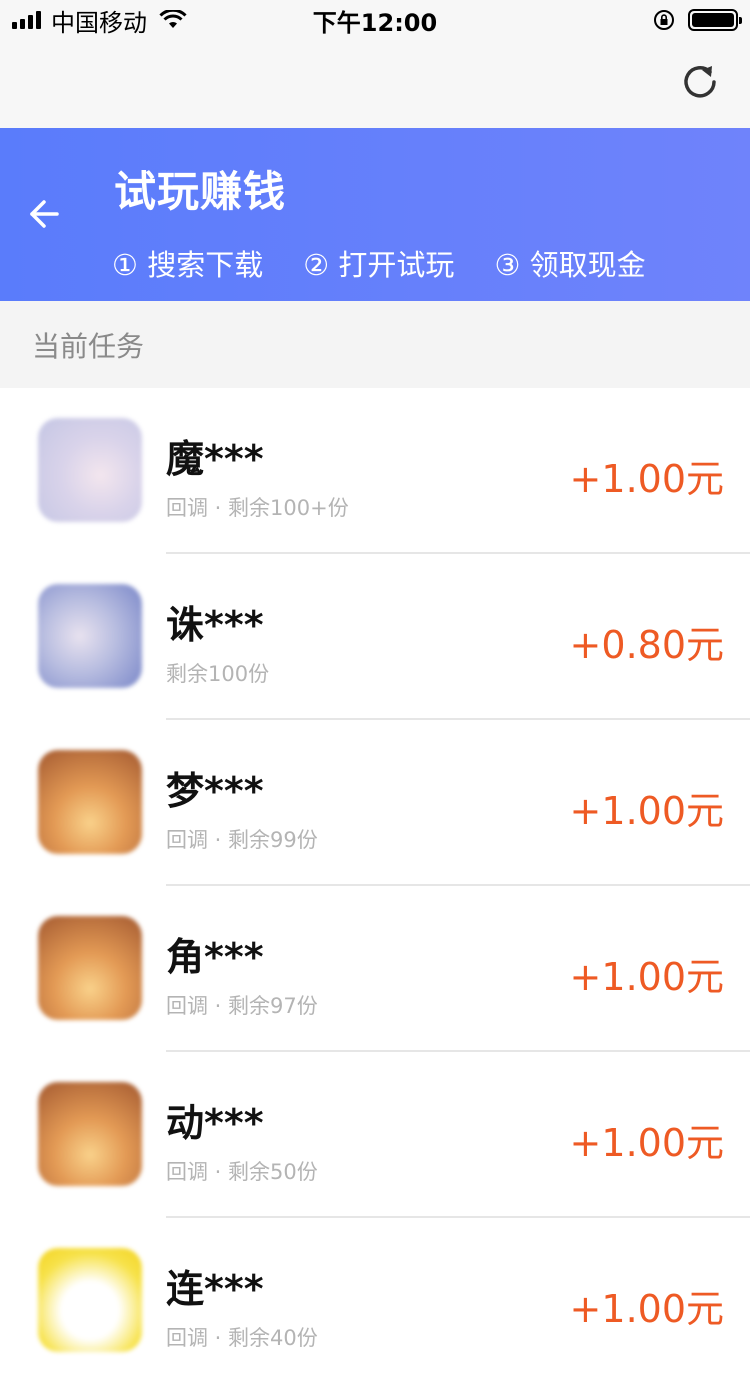  What do you see at coordinates (188, 265) in the screenshot?
I see `step-1: ① 搜索下载` at bounding box center [188, 265].